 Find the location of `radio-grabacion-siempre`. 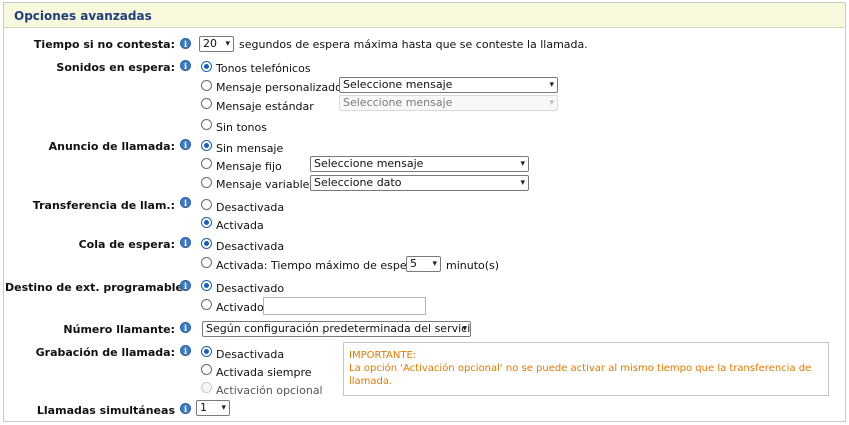

radio-grabacion-siempre is located at coordinates (206, 369).